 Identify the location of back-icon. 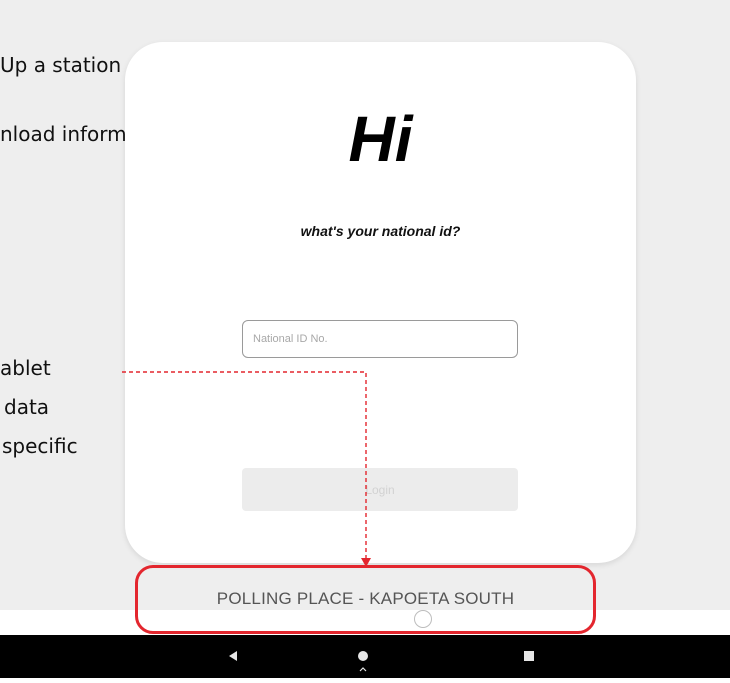
(233, 656).